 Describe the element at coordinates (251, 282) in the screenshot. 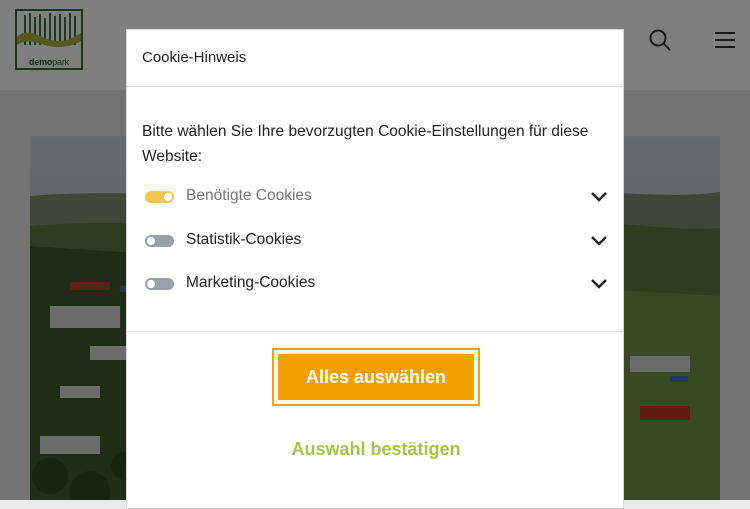

I see `cookie-option-label: Marketing-Cookies` at that location.